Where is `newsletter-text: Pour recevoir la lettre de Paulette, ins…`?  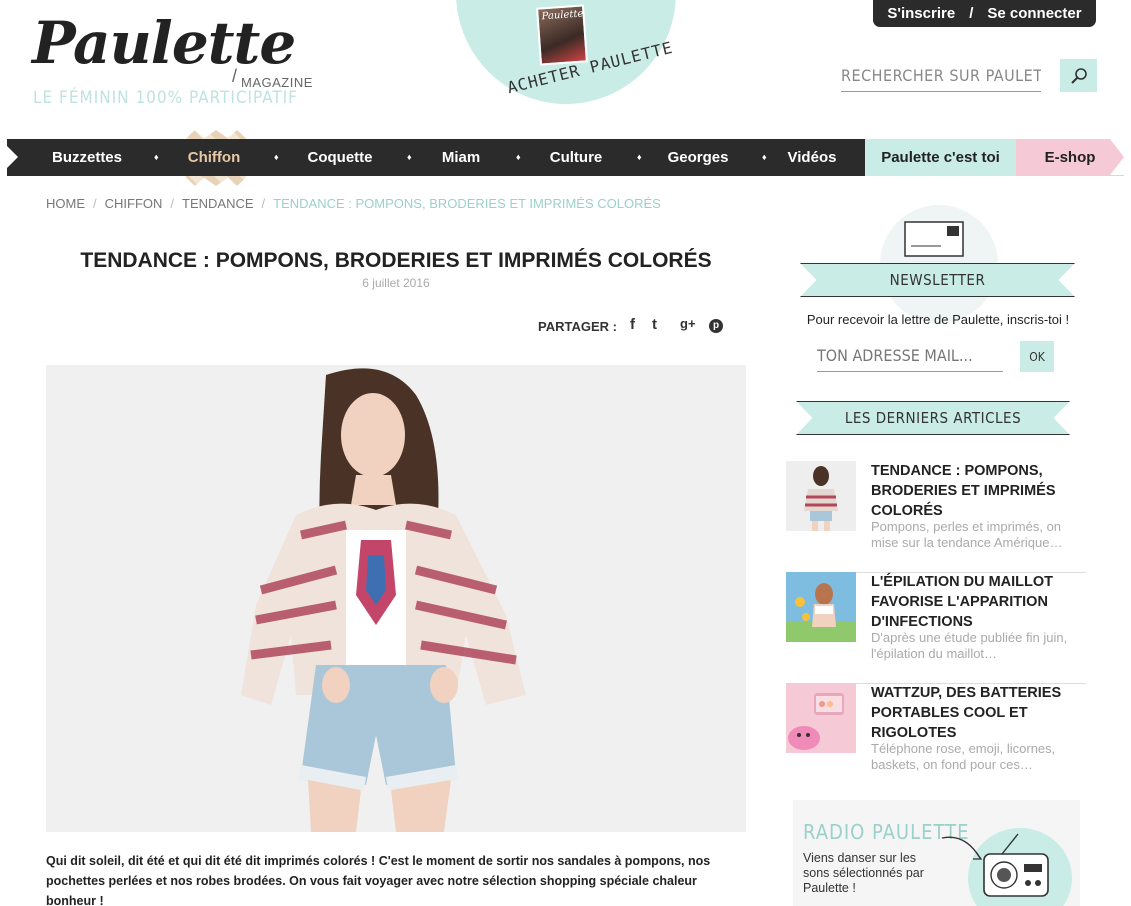 newsletter-text: Pour recevoir la lettre de Paulette, ins… is located at coordinates (938, 319).